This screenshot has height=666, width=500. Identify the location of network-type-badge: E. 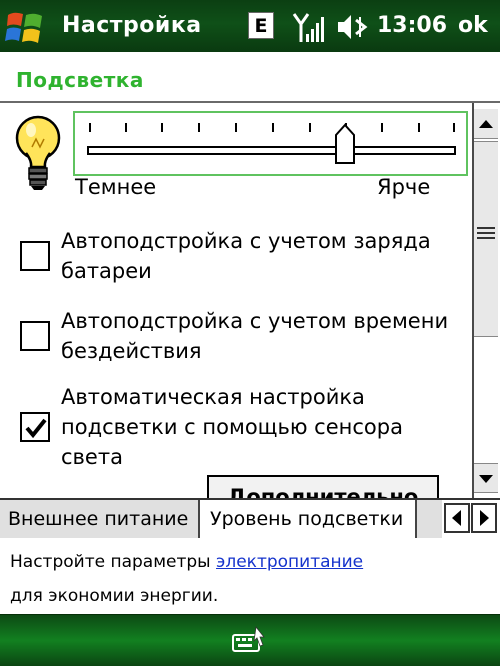
(261, 25).